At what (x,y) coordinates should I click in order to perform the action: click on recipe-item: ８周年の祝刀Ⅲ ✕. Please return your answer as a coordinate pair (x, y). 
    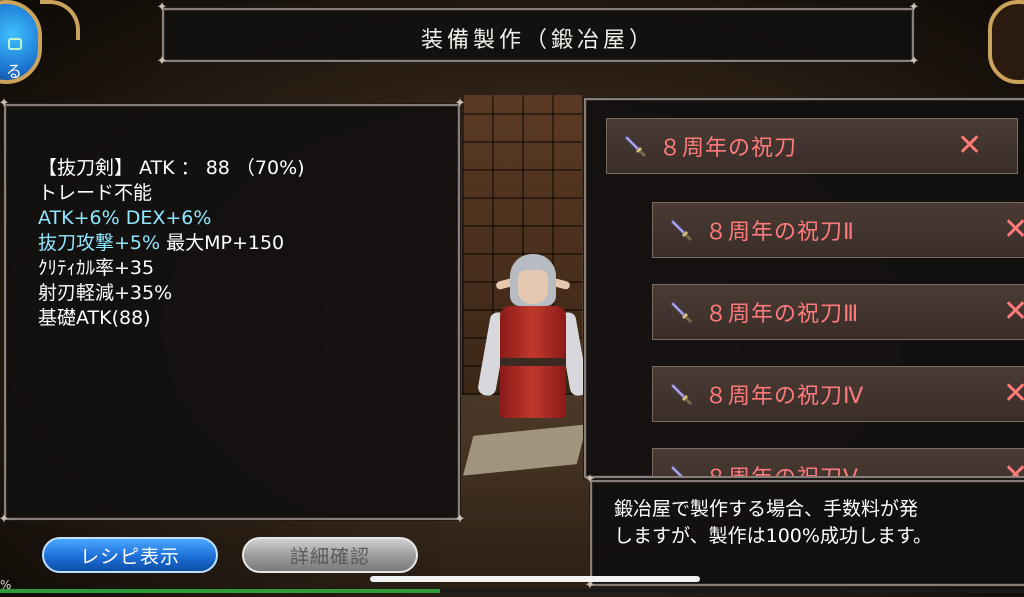
    Looking at the image, I should click on (838, 312).